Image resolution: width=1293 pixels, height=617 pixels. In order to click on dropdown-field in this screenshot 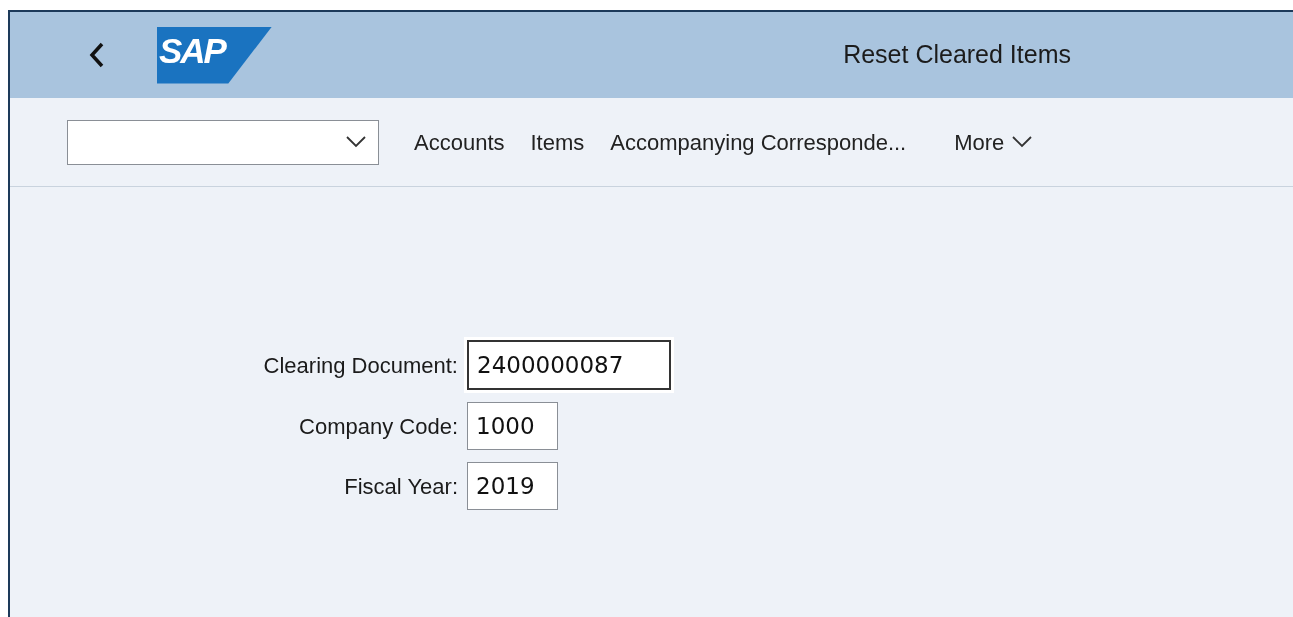, I will do `click(223, 142)`.